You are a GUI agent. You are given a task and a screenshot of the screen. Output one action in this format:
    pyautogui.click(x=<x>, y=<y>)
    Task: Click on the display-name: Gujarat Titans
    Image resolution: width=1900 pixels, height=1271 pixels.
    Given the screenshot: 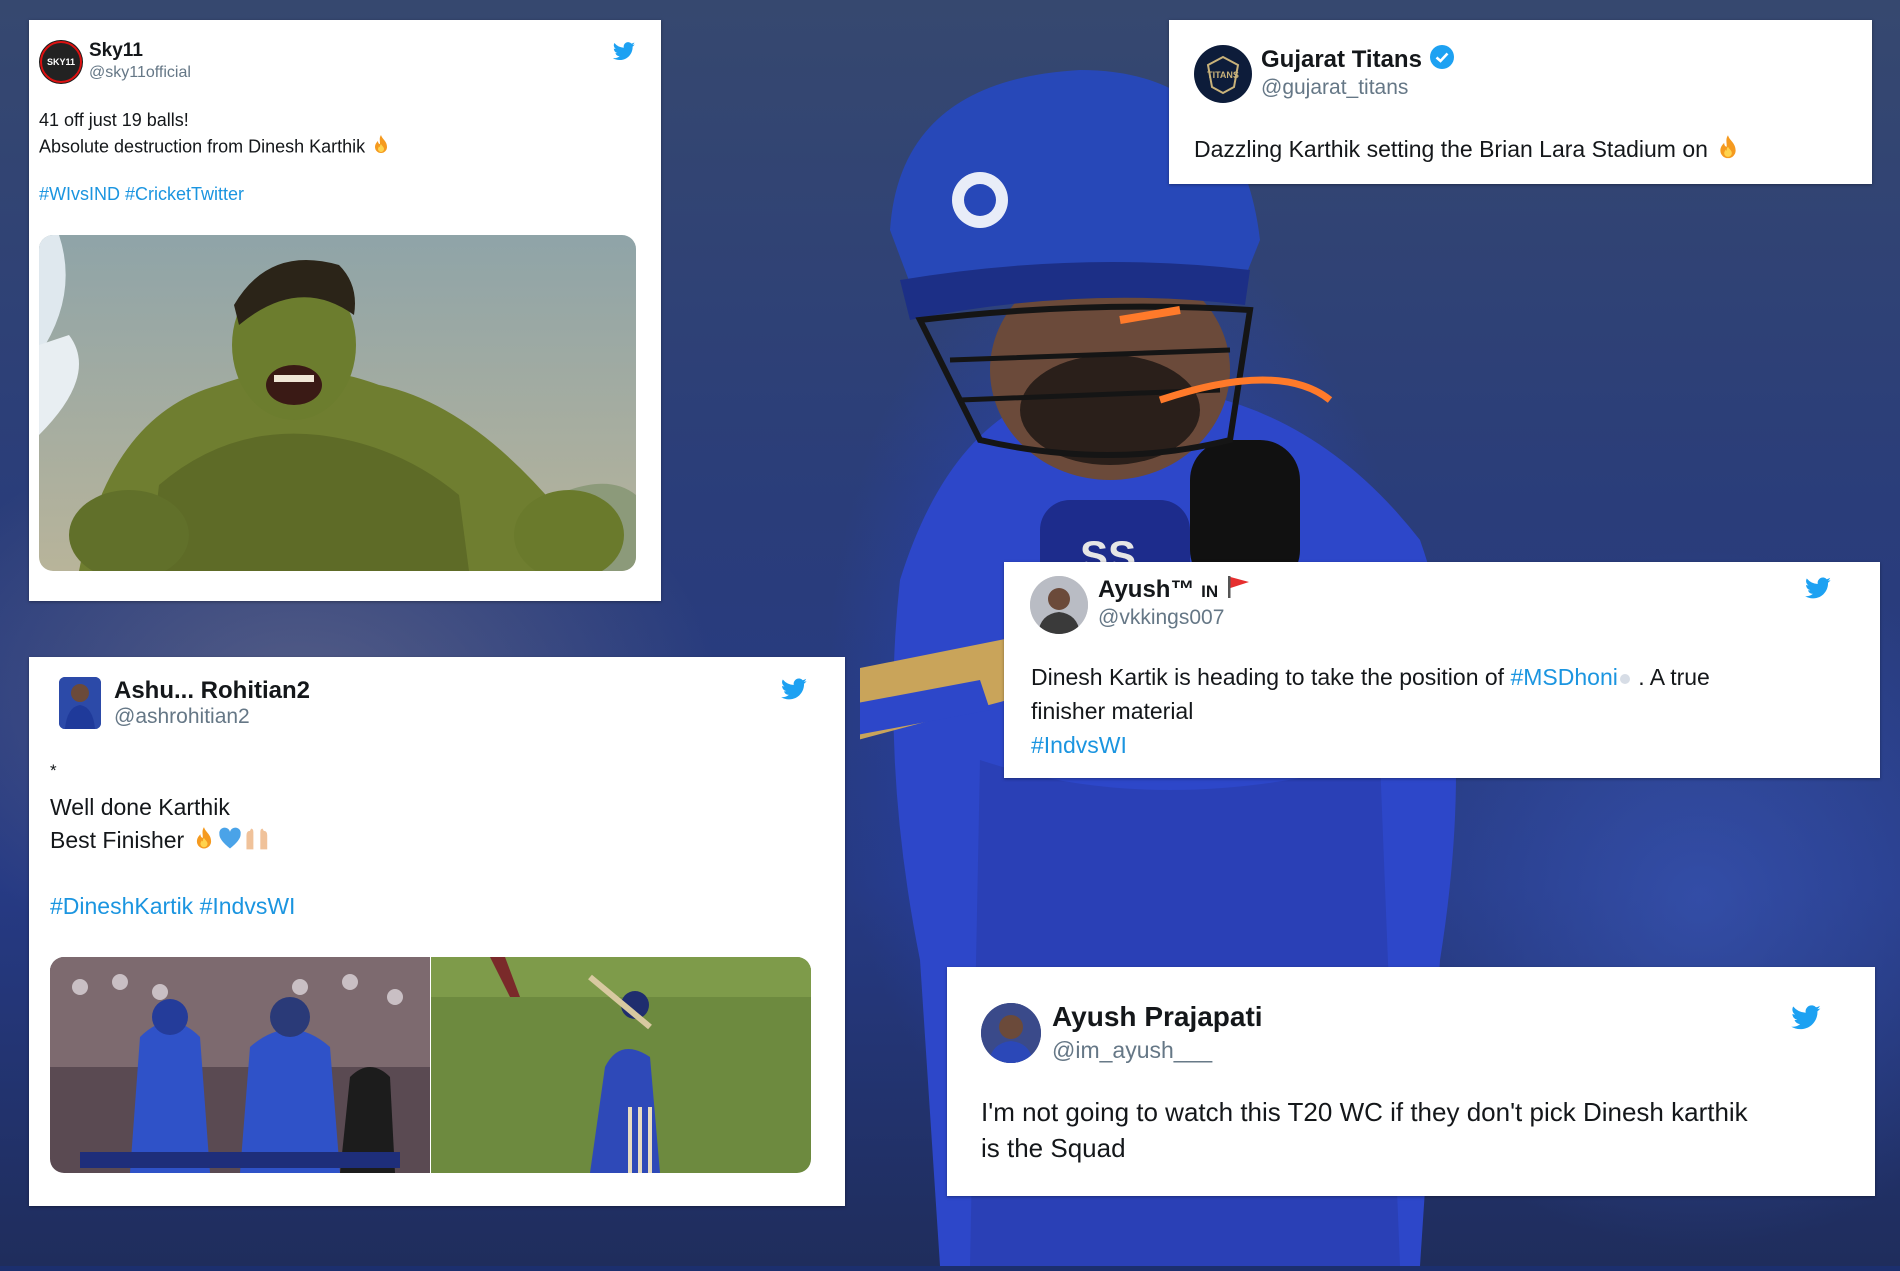 What is the action you would take?
    pyautogui.click(x=1358, y=60)
    